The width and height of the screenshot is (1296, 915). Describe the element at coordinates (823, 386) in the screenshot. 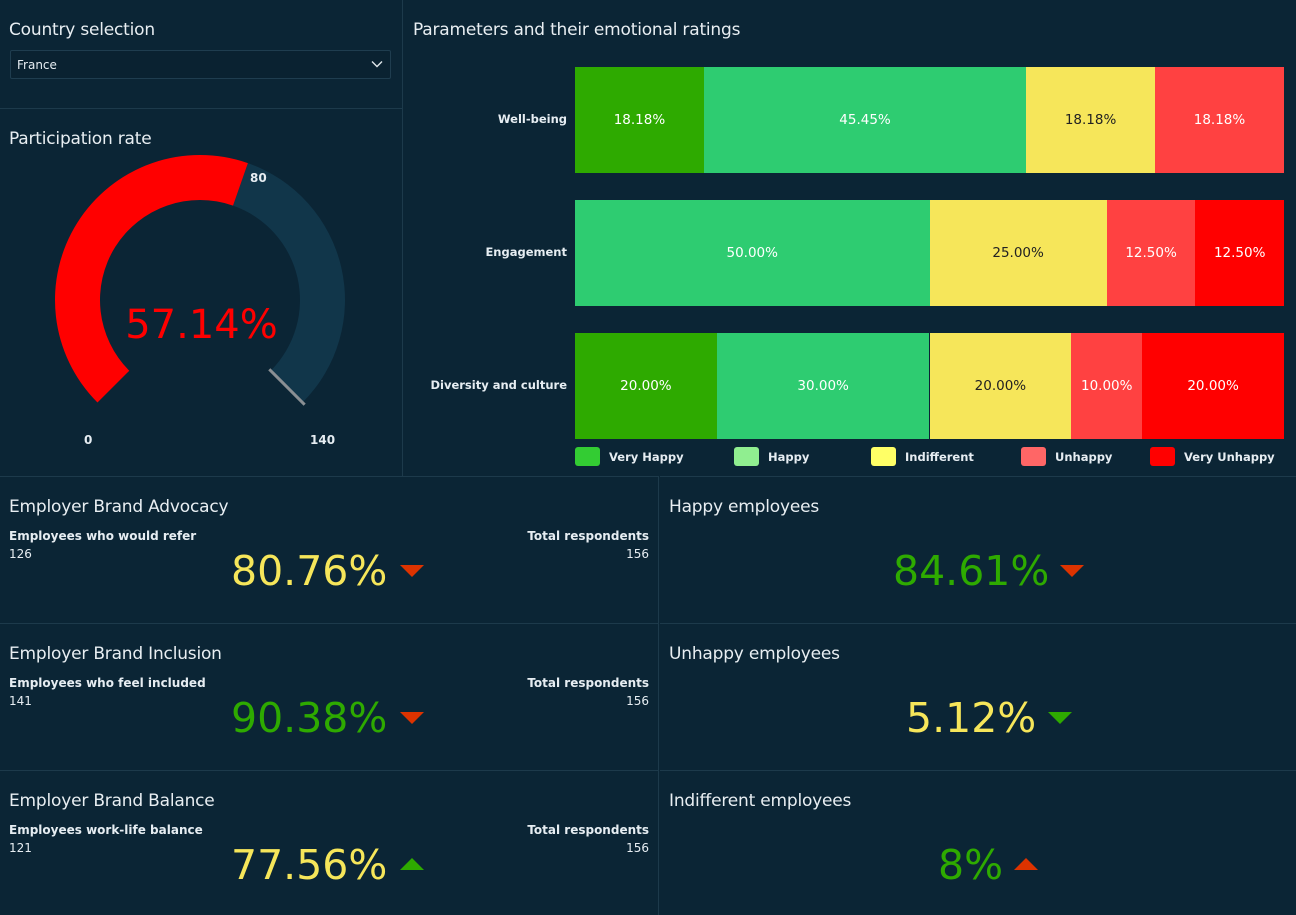

I see `bar-segment-happy: 30.00%` at that location.